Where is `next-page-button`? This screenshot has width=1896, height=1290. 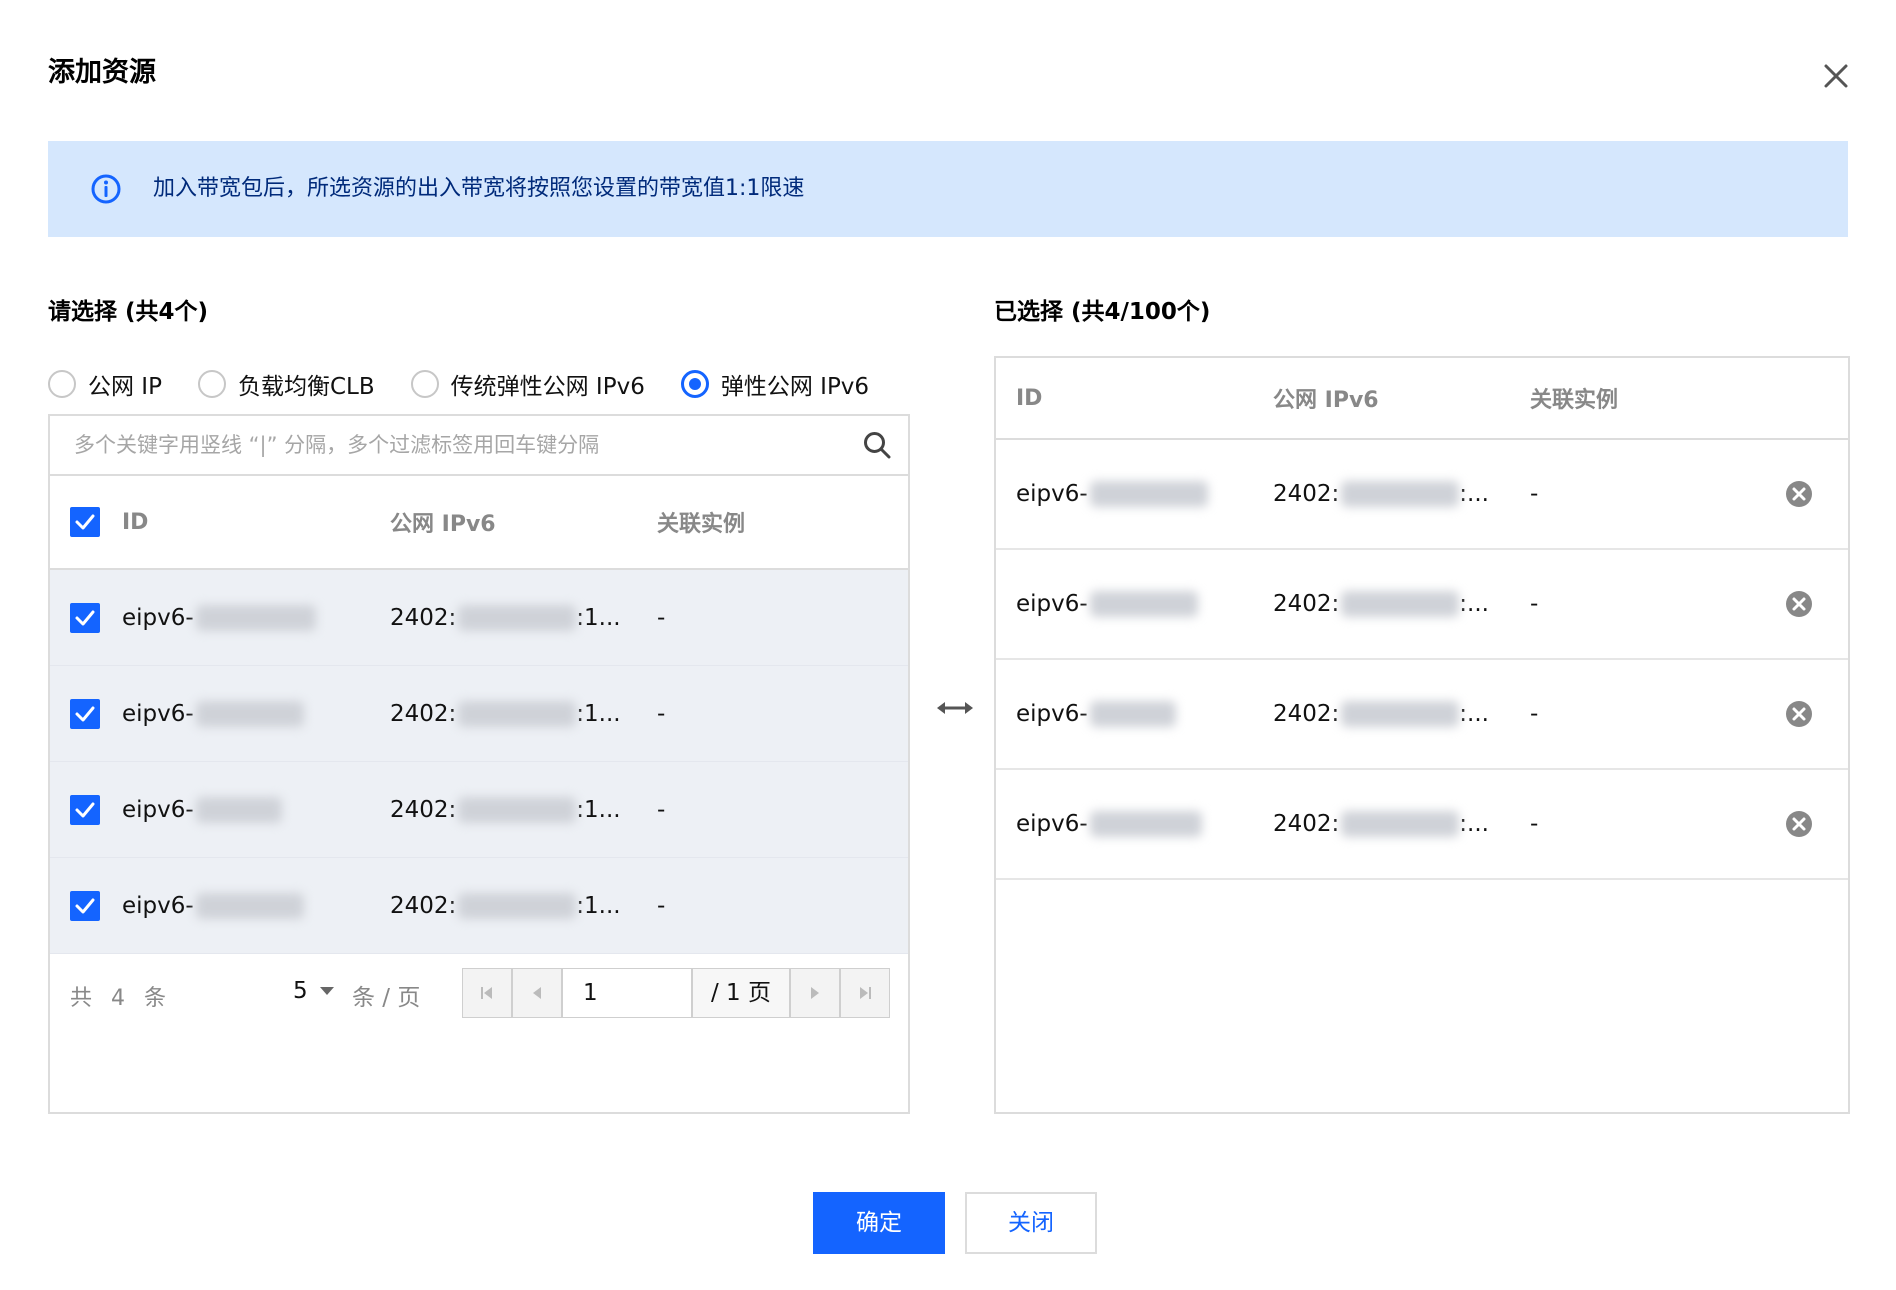 next-page-button is located at coordinates (815, 993).